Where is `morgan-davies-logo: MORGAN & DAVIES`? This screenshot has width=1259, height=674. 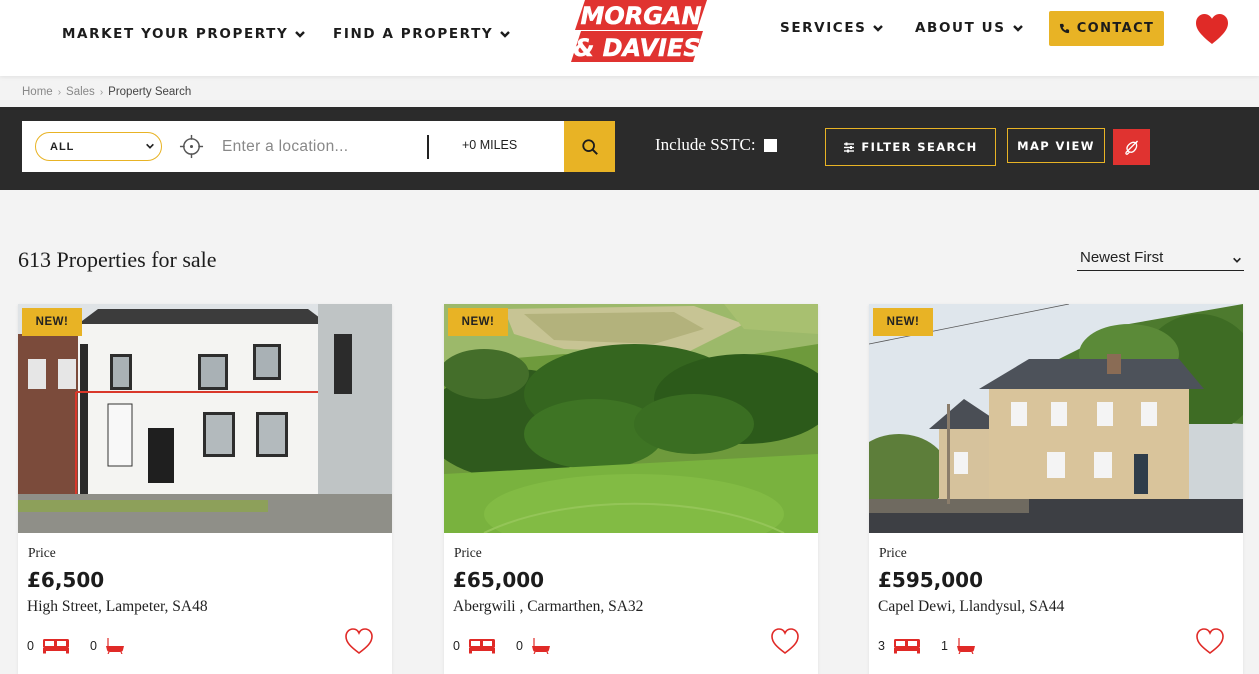
morgan-davies-logo: MORGAN & DAVIES is located at coordinates (639, 31).